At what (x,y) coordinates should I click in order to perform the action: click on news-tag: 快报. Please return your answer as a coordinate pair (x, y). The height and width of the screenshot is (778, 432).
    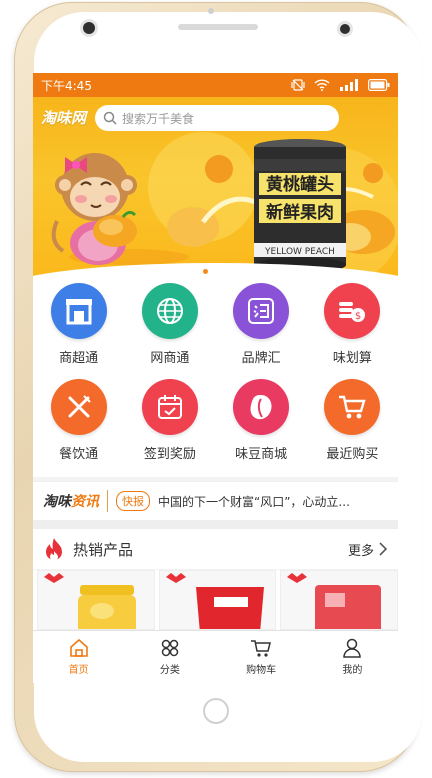
    Looking at the image, I should click on (133, 501).